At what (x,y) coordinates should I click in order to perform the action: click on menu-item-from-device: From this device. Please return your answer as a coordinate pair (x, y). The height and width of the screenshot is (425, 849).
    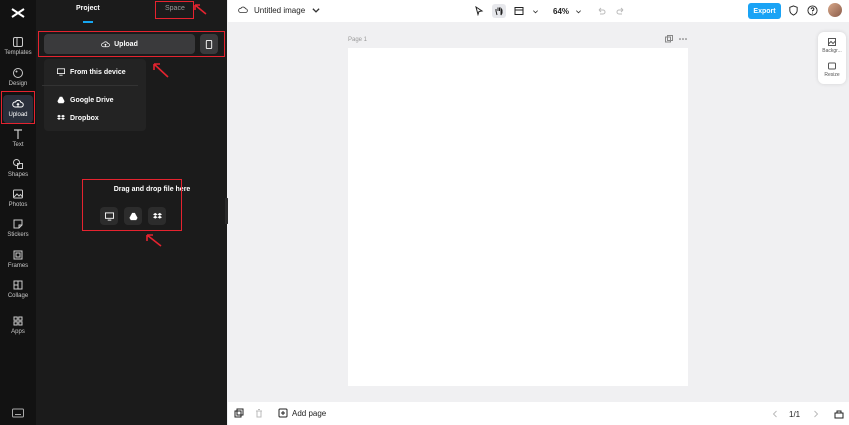
    Looking at the image, I should click on (91, 72).